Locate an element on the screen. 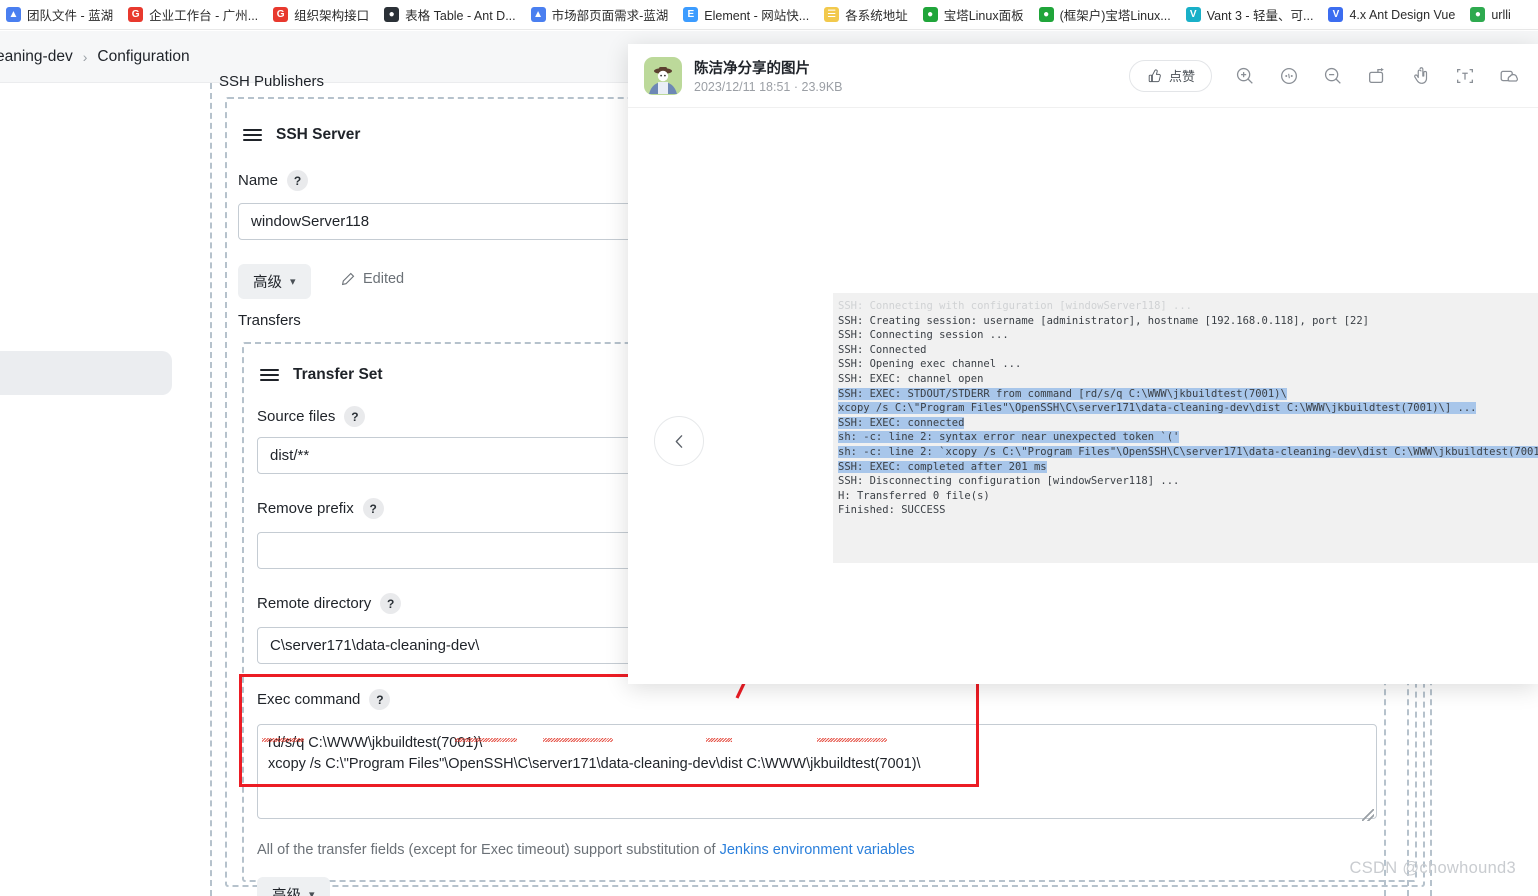 The height and width of the screenshot is (896, 1538). build-log-line: Finished: SUCCESS is located at coordinates (892, 510).